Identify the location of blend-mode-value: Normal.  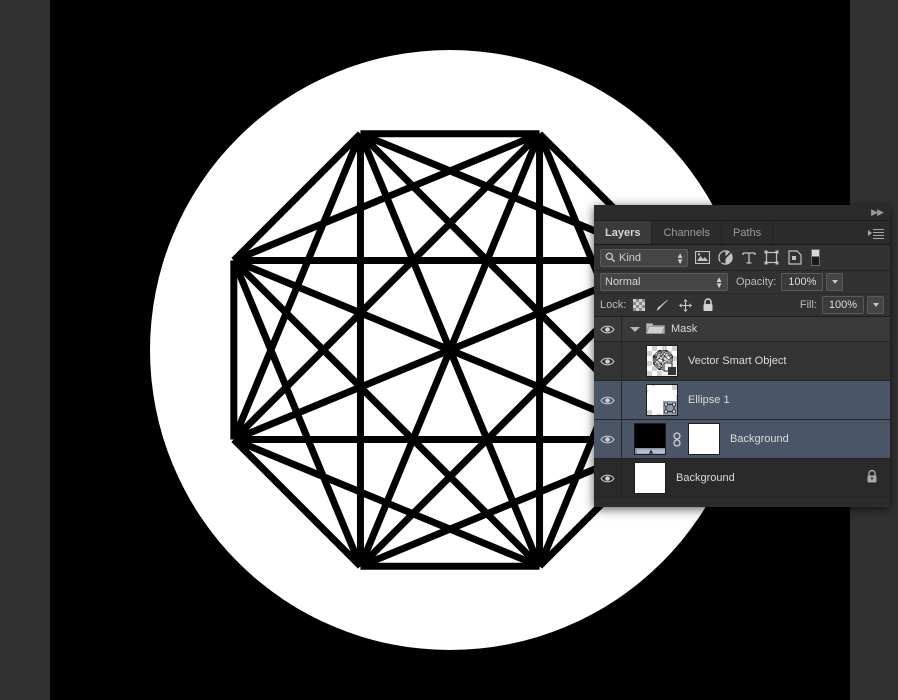
(623, 282).